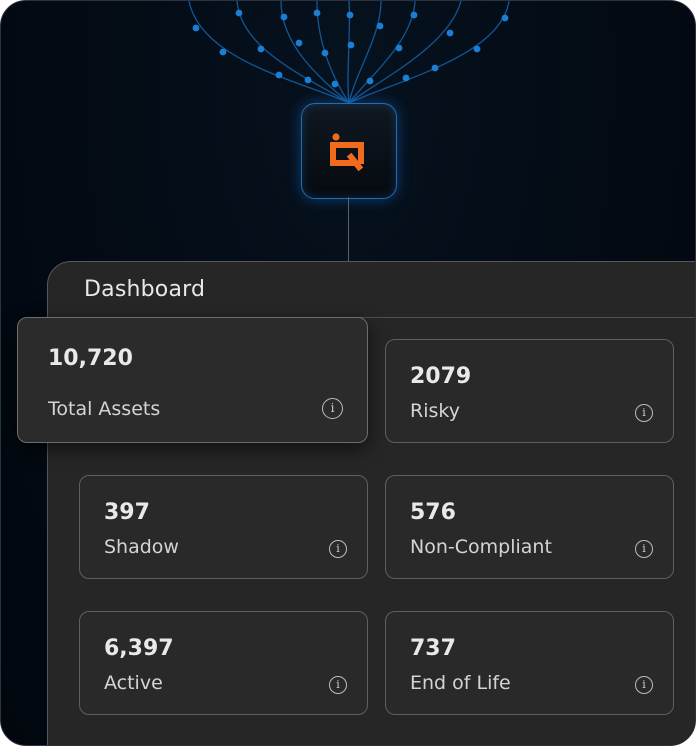 Image resolution: width=696 pixels, height=746 pixels. What do you see at coordinates (192, 380) in the screenshot?
I see `stat-card-total-assets: 10,720 Total Assets i` at bounding box center [192, 380].